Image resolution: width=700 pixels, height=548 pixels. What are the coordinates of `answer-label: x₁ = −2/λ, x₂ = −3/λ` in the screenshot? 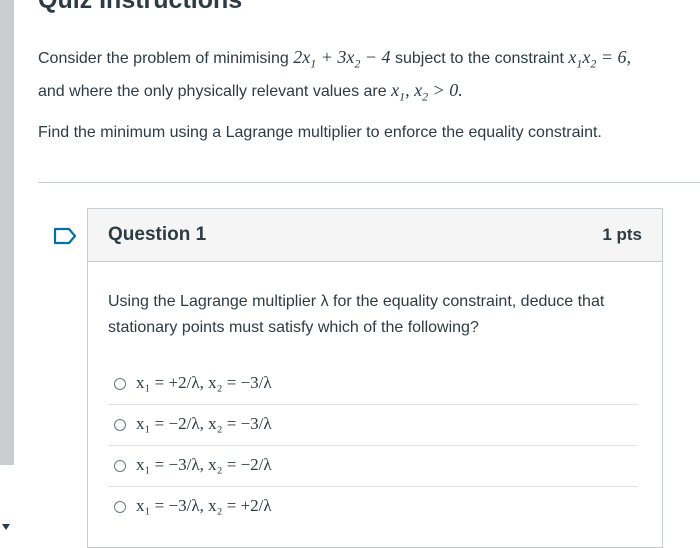 It's located at (204, 423).